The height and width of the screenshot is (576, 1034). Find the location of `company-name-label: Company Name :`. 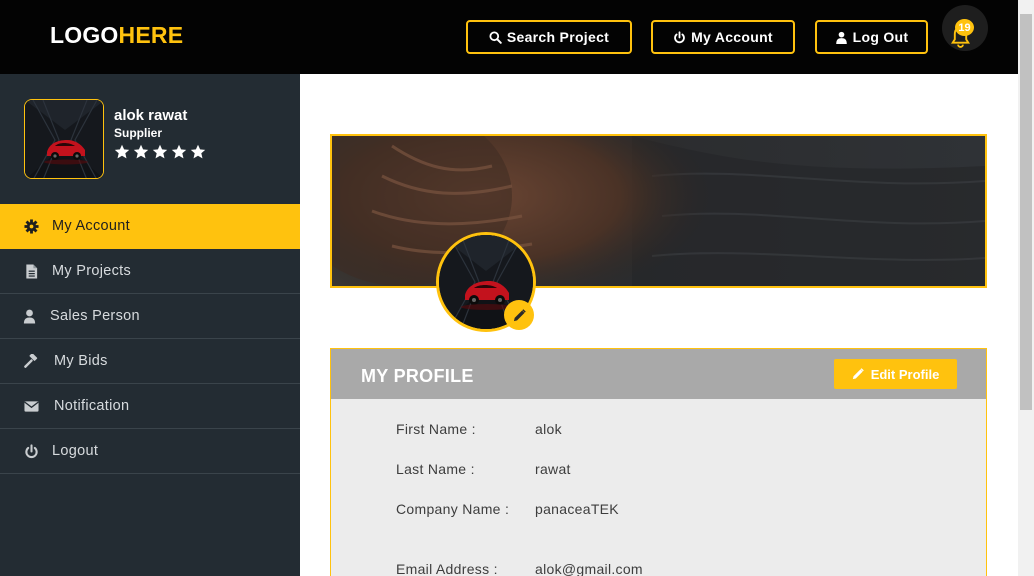

company-name-label: Company Name : is located at coordinates (453, 509).